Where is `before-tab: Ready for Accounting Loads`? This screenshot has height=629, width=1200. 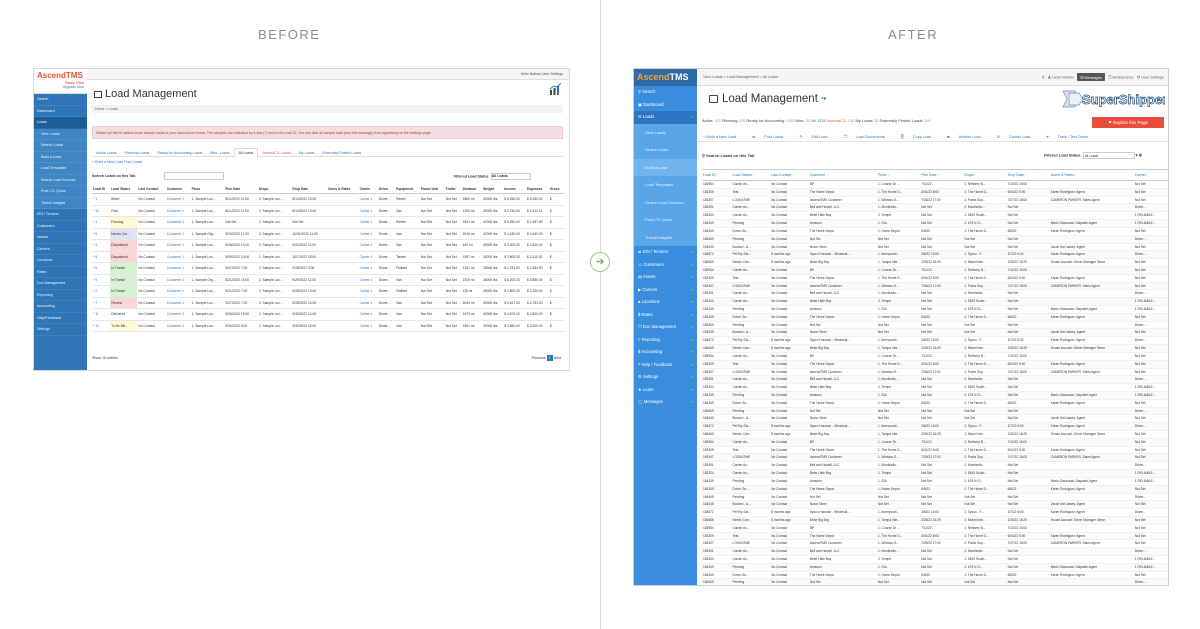 before-tab: Ready for Accounting Loads is located at coordinates (179, 153).